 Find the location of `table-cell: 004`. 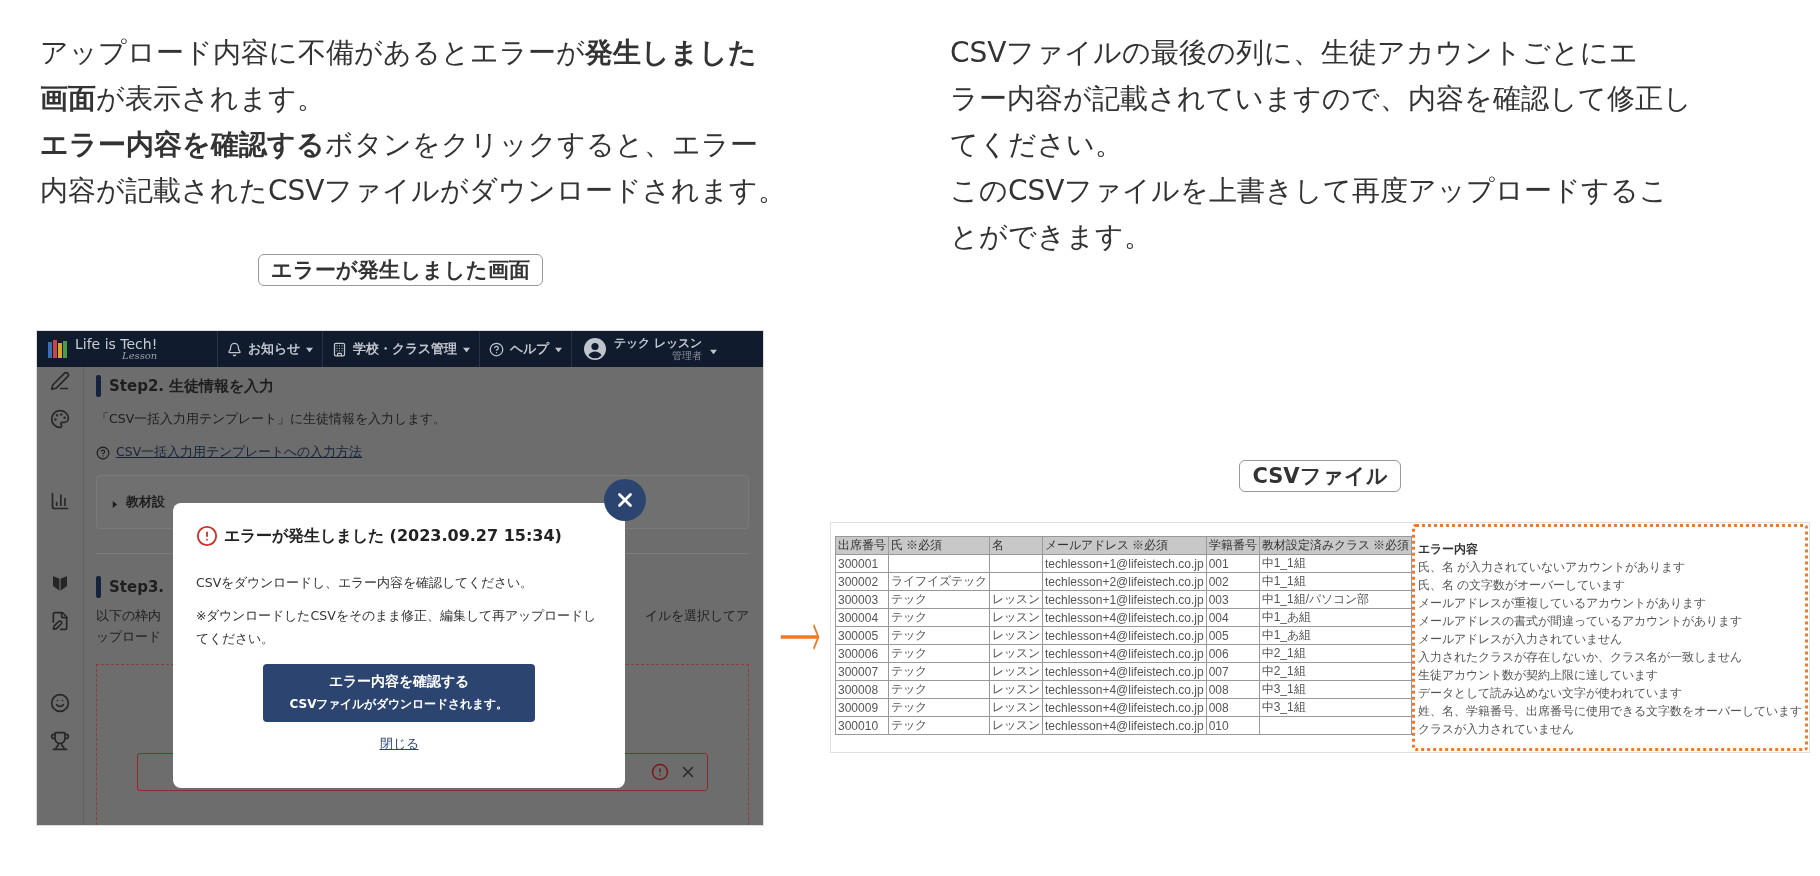

table-cell: 004 is located at coordinates (1233, 617).